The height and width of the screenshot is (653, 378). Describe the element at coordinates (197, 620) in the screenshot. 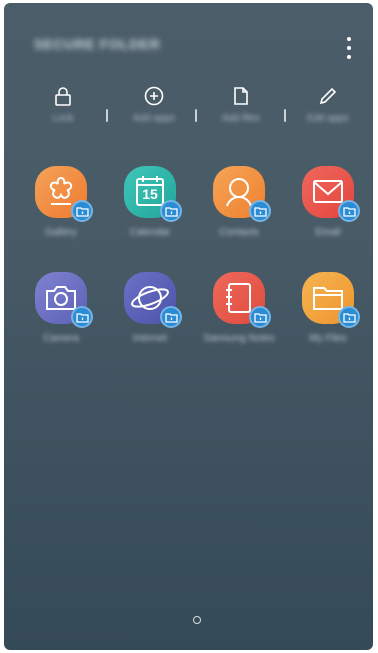

I see `home-circle-icon` at that location.